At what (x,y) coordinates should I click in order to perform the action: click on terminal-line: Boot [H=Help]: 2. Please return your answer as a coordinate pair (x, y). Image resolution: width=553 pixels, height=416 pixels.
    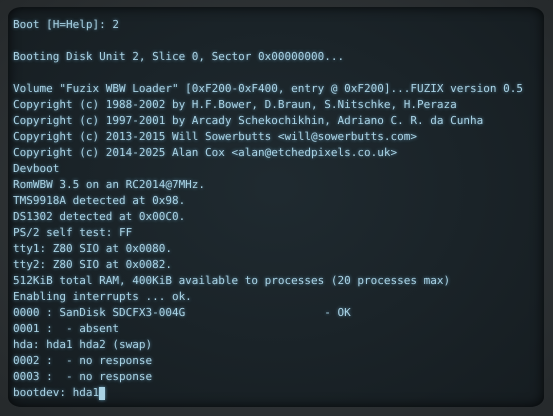
    Looking at the image, I should click on (66, 25).